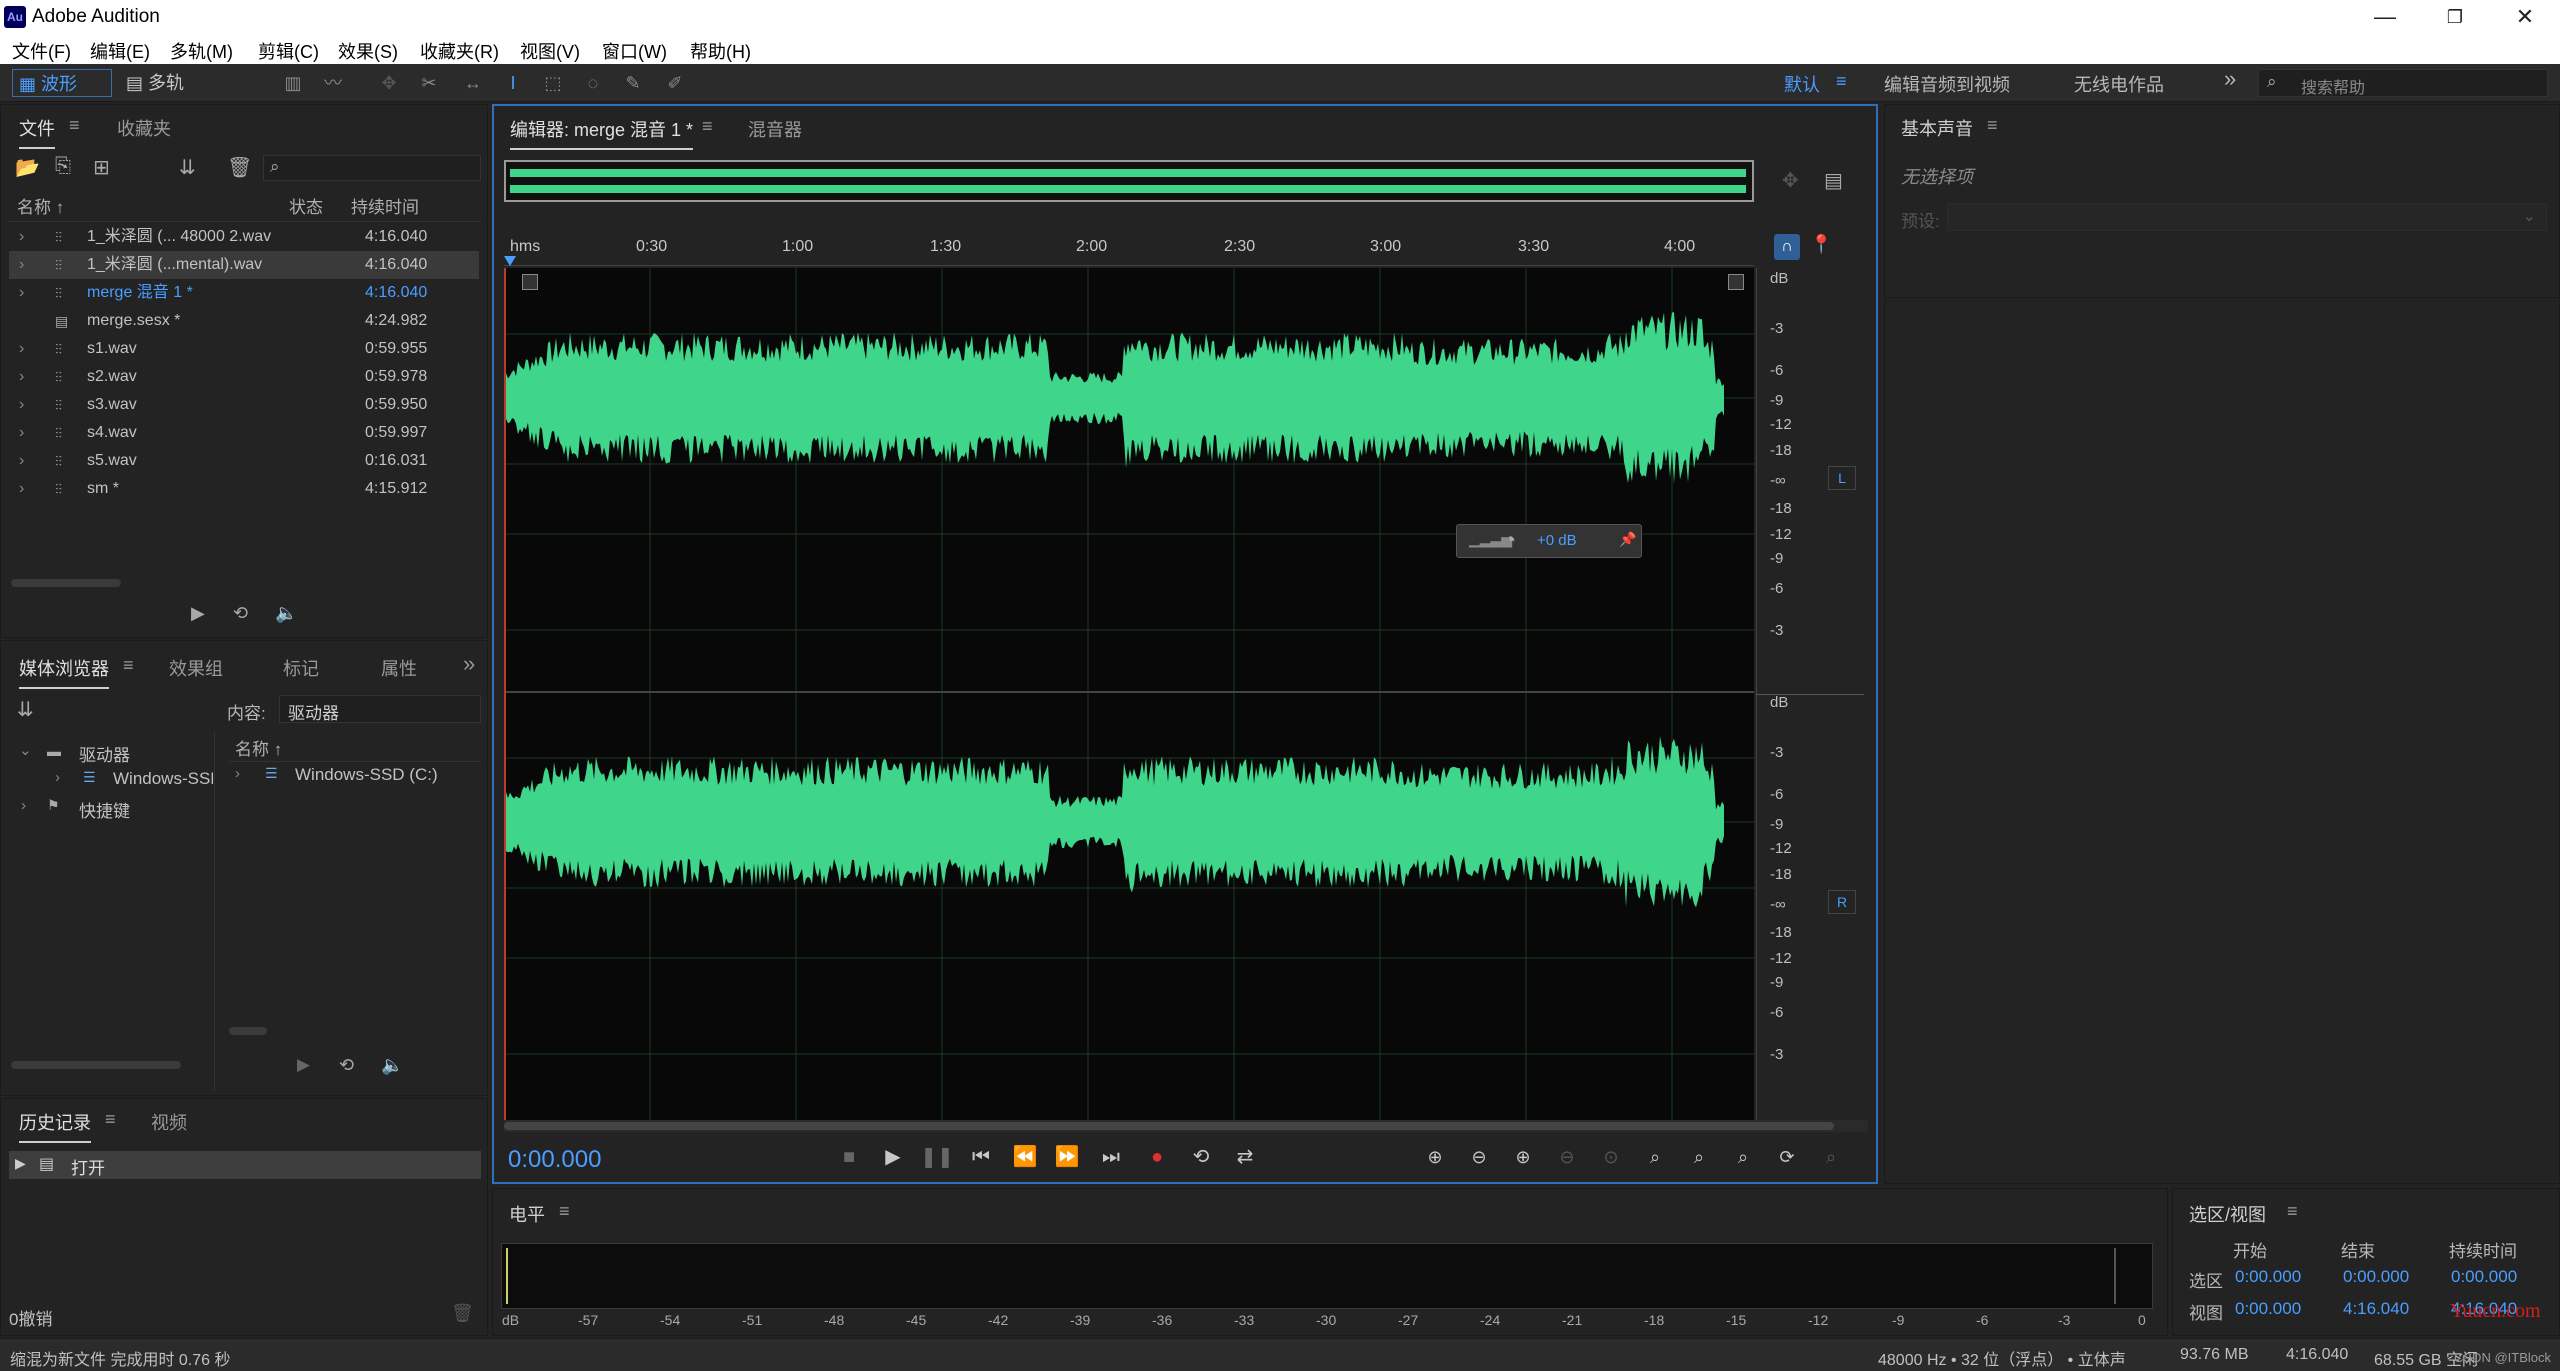  Describe the element at coordinates (1736, 282) in the screenshot. I see `fade-out-handle` at that location.